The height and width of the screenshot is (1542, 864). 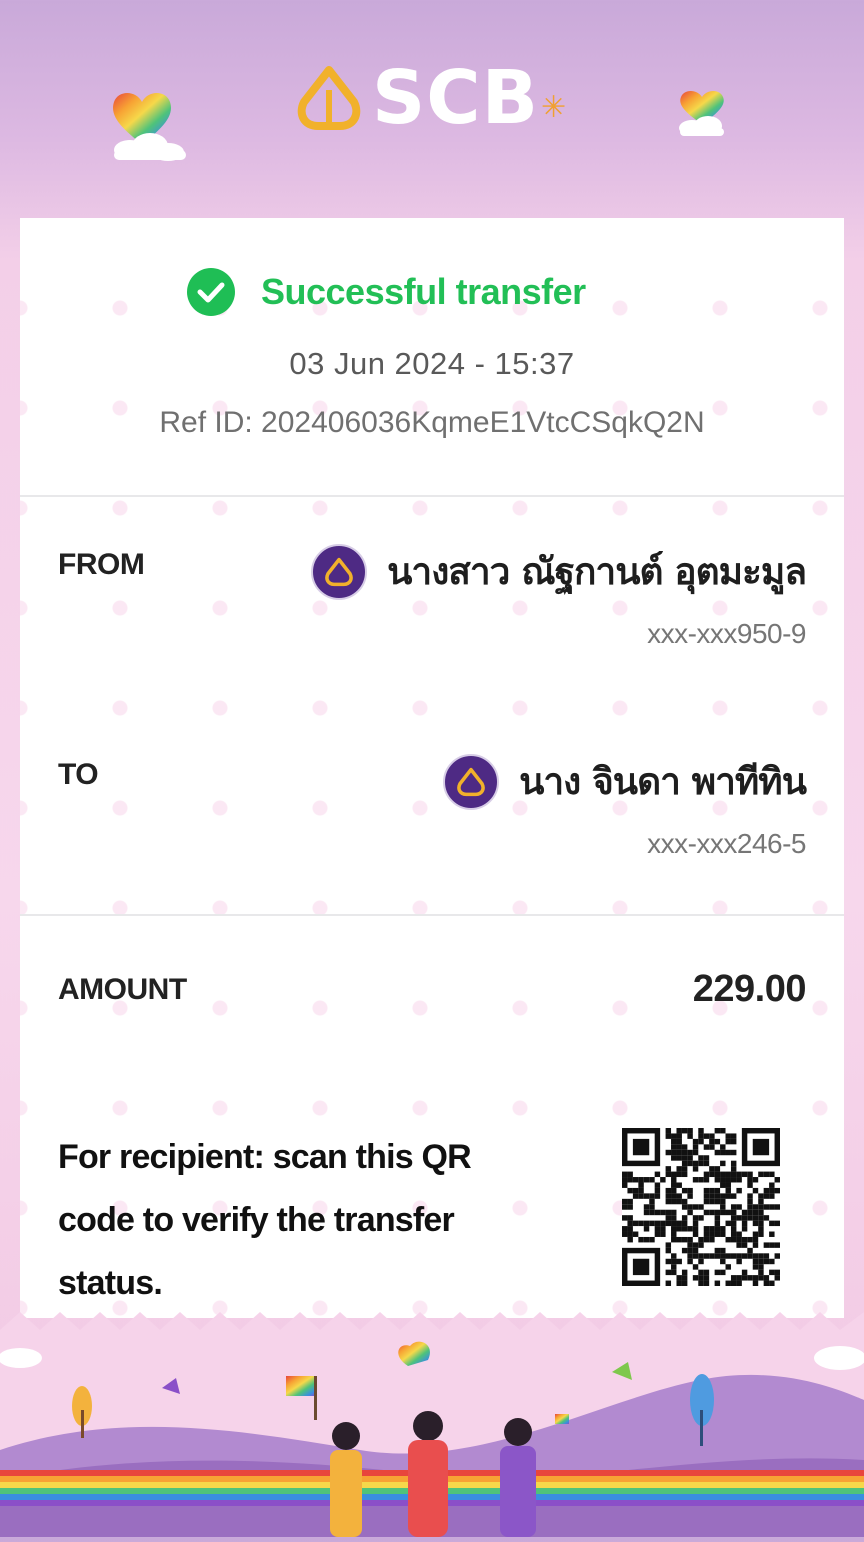 I want to click on scb-logo: SCB ✳, so click(x=431, y=98).